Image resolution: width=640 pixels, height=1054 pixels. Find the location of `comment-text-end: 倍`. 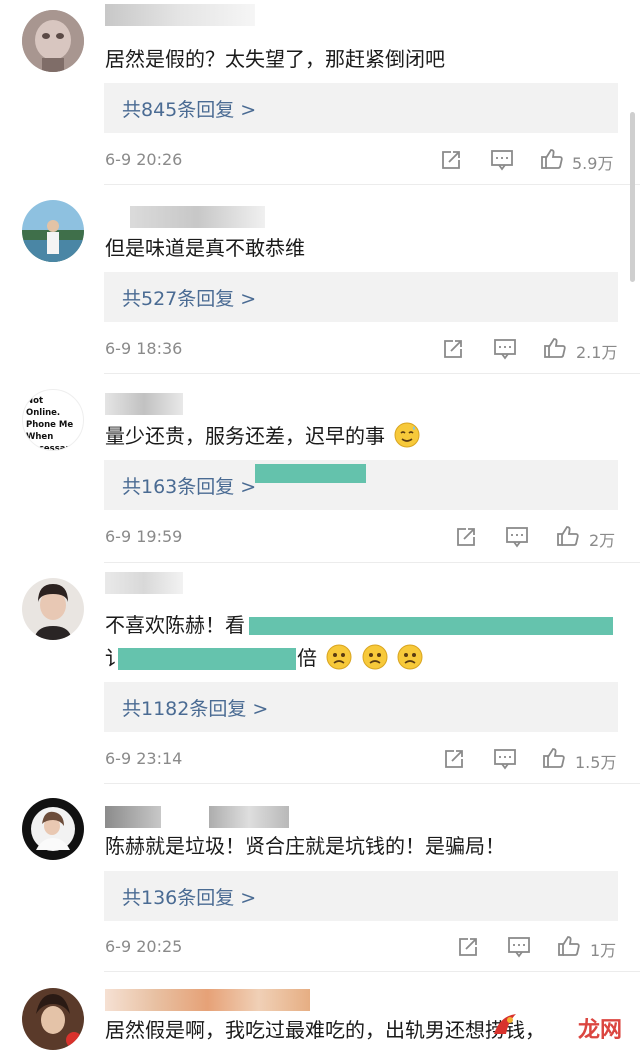

comment-text-end: 倍 is located at coordinates (307, 658).